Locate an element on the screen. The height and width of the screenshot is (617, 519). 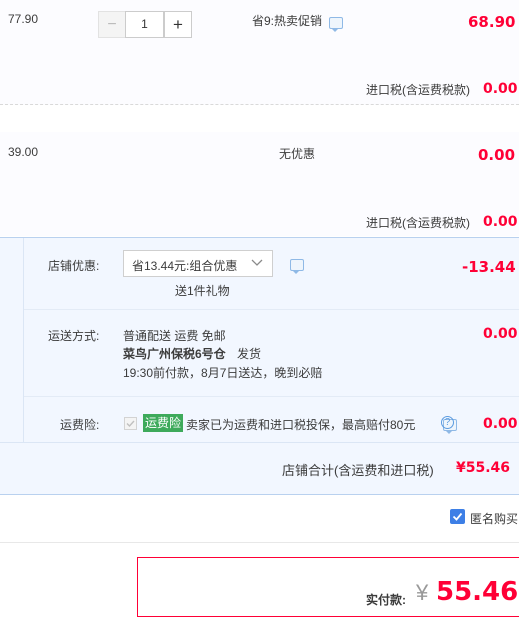
unit-price: 77.90 is located at coordinates (23, 19).